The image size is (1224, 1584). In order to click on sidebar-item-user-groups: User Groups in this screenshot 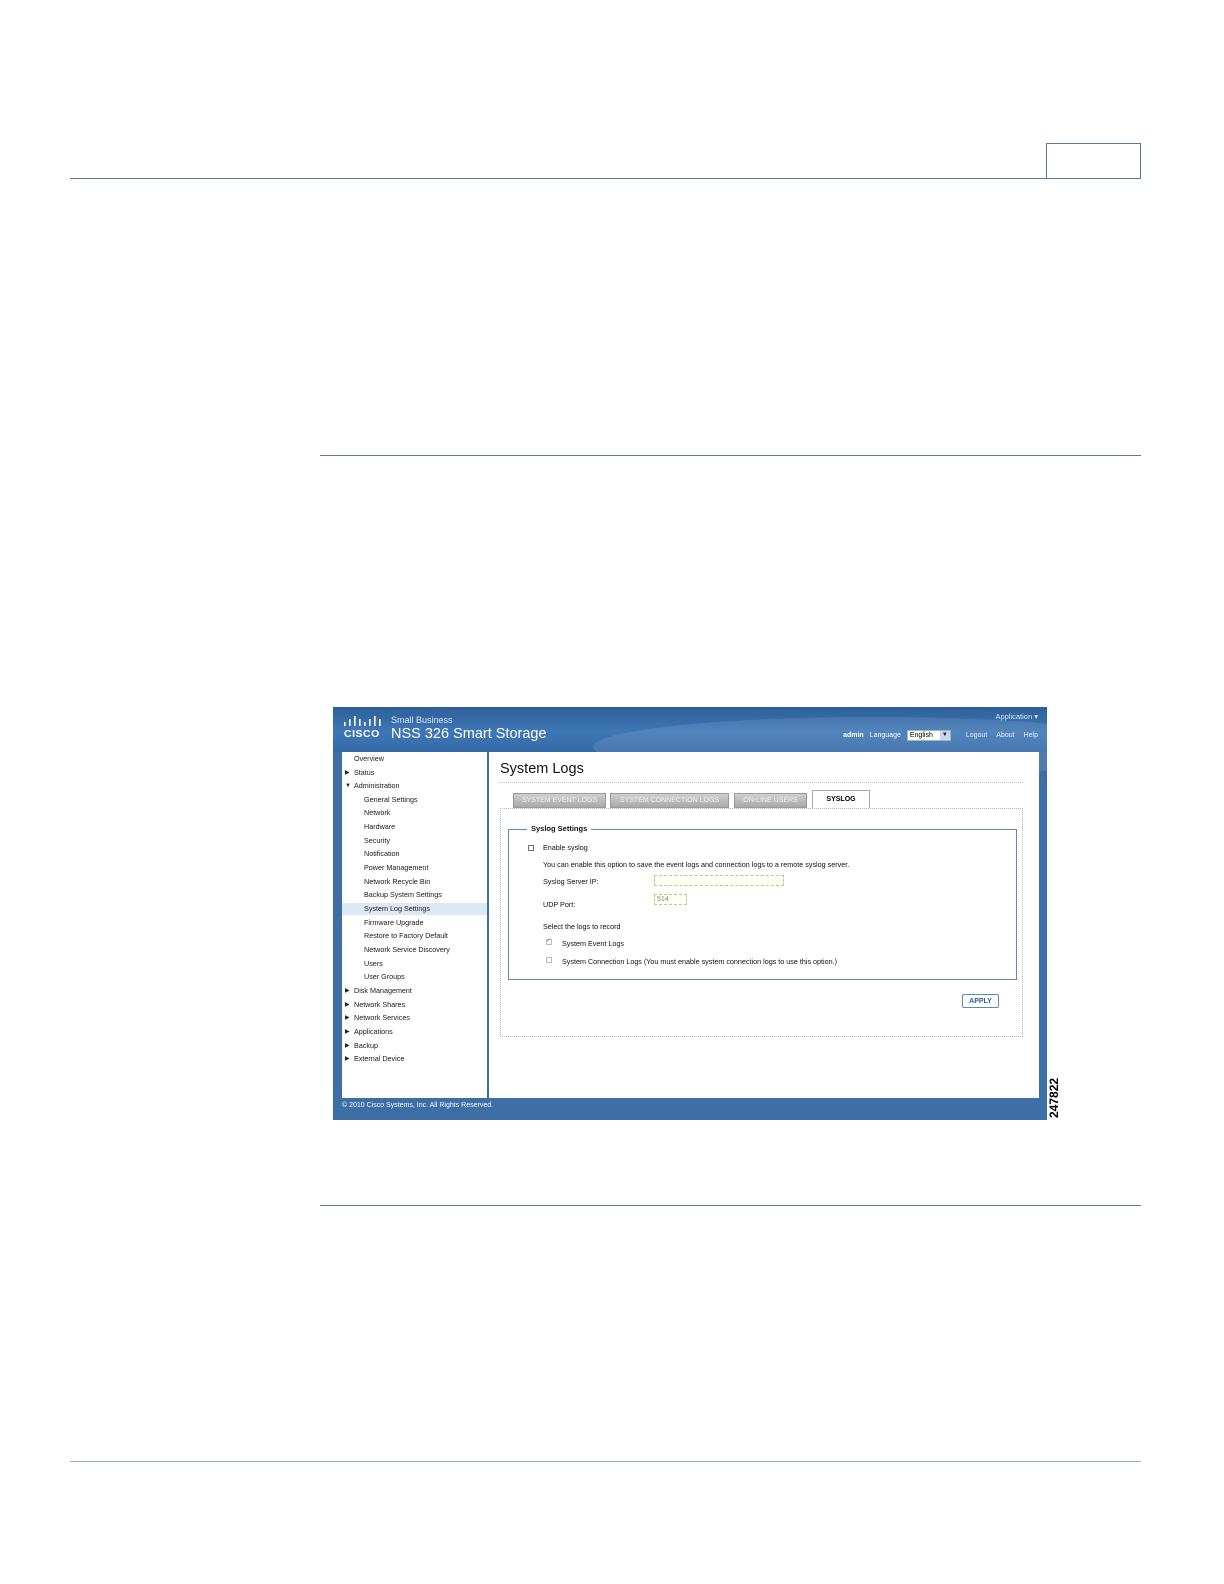, I will do `click(414, 977)`.